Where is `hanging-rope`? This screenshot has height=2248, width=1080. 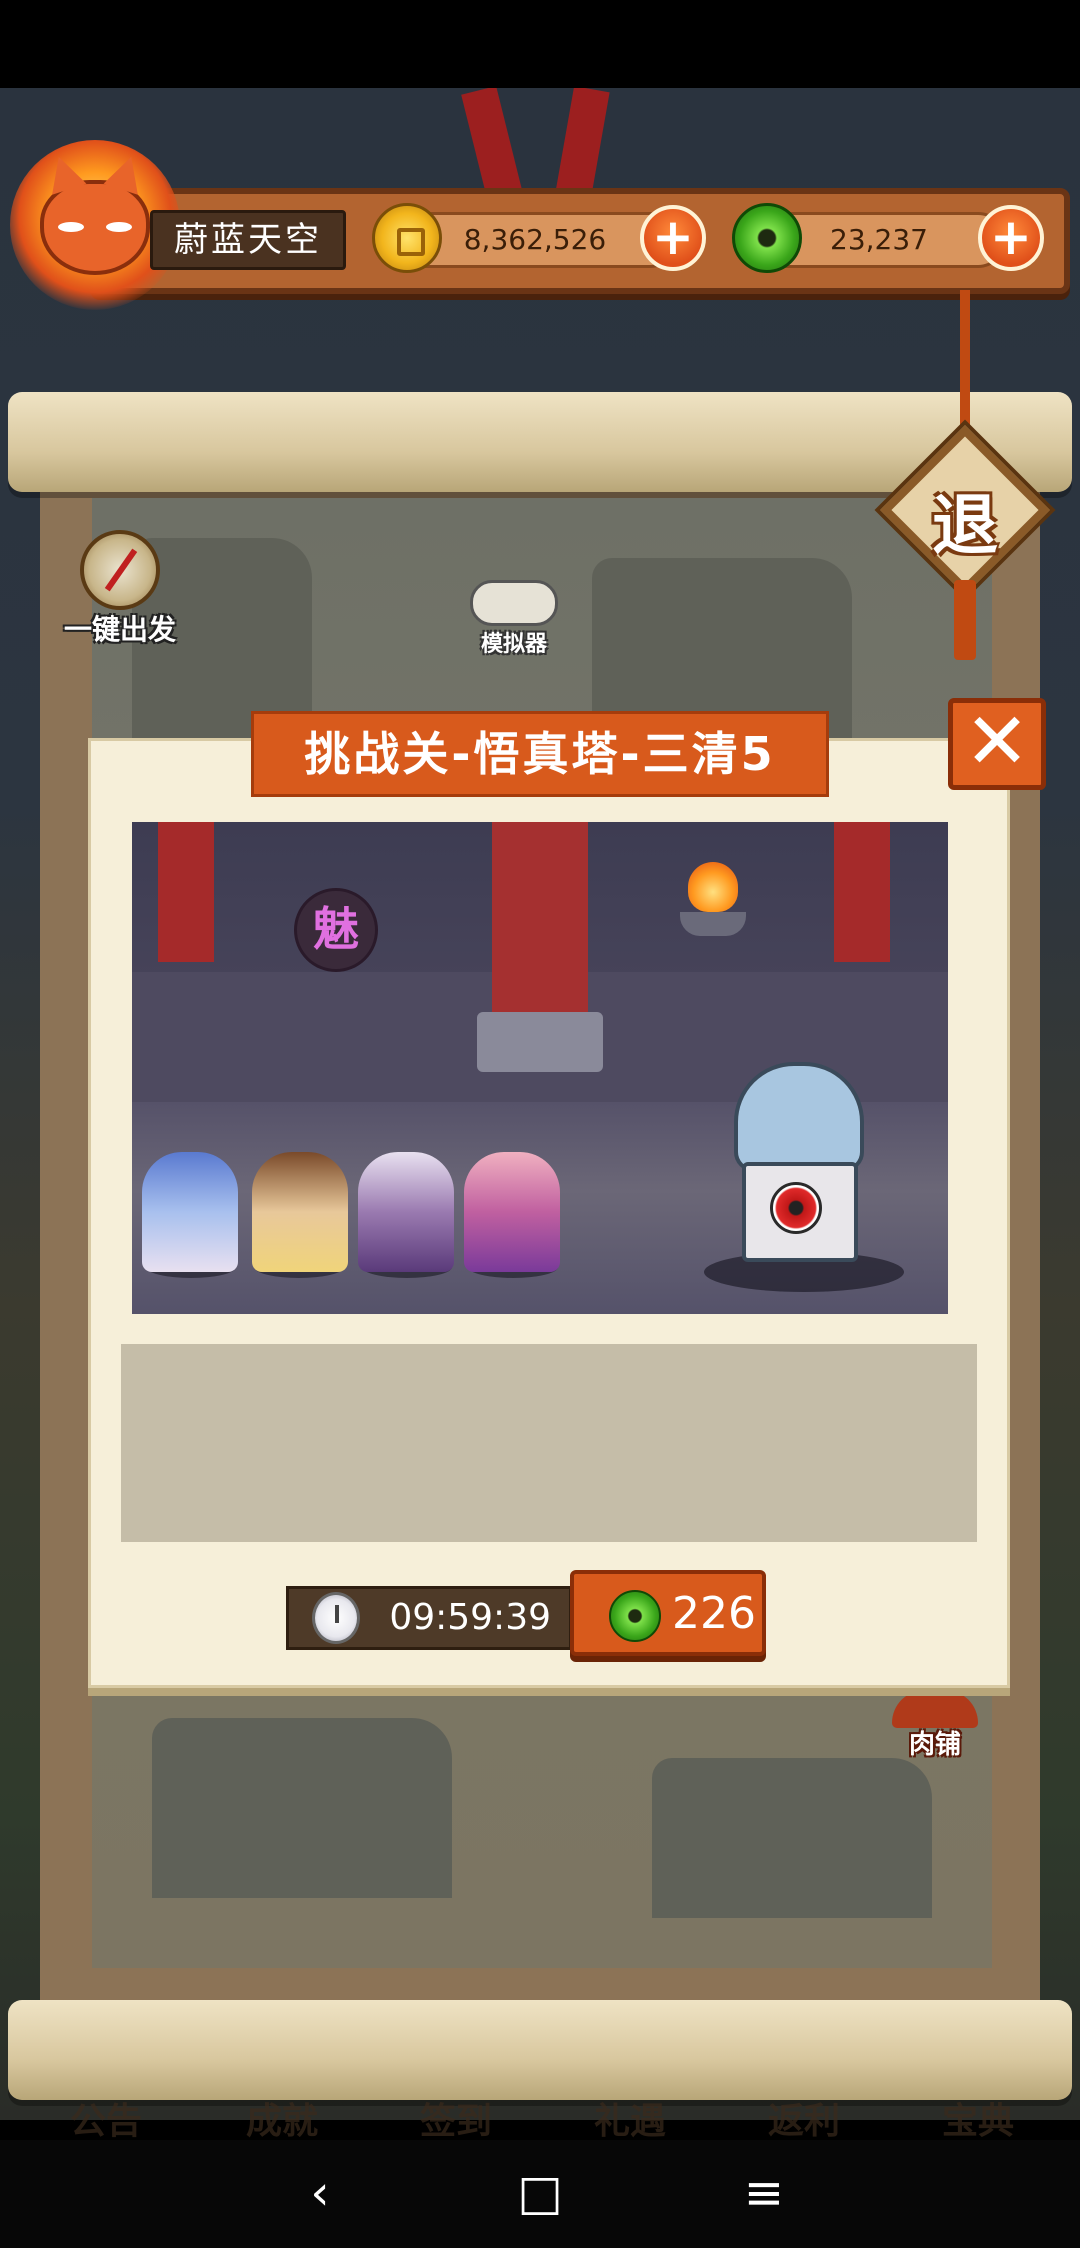
hanging-rope is located at coordinates (965, 365).